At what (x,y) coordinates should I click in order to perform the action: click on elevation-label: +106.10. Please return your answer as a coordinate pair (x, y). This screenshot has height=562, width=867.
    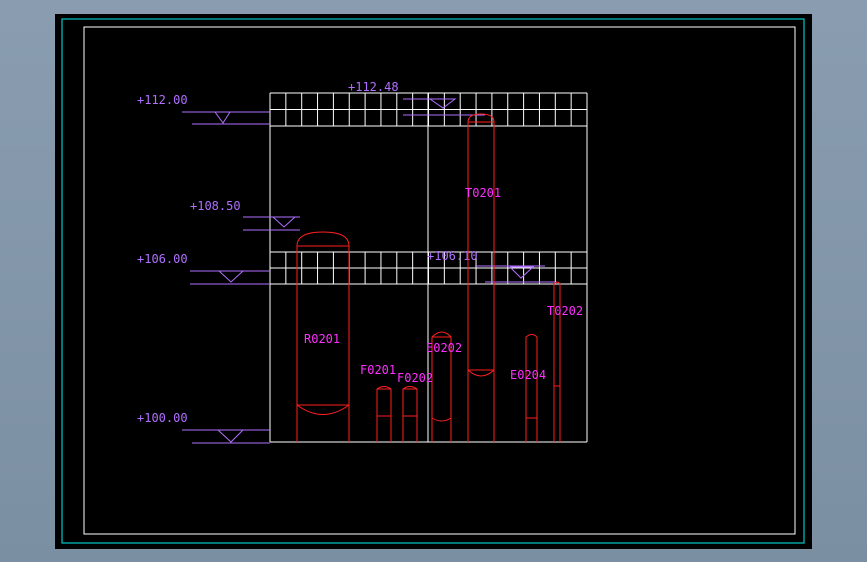
    Looking at the image, I should click on (452, 256).